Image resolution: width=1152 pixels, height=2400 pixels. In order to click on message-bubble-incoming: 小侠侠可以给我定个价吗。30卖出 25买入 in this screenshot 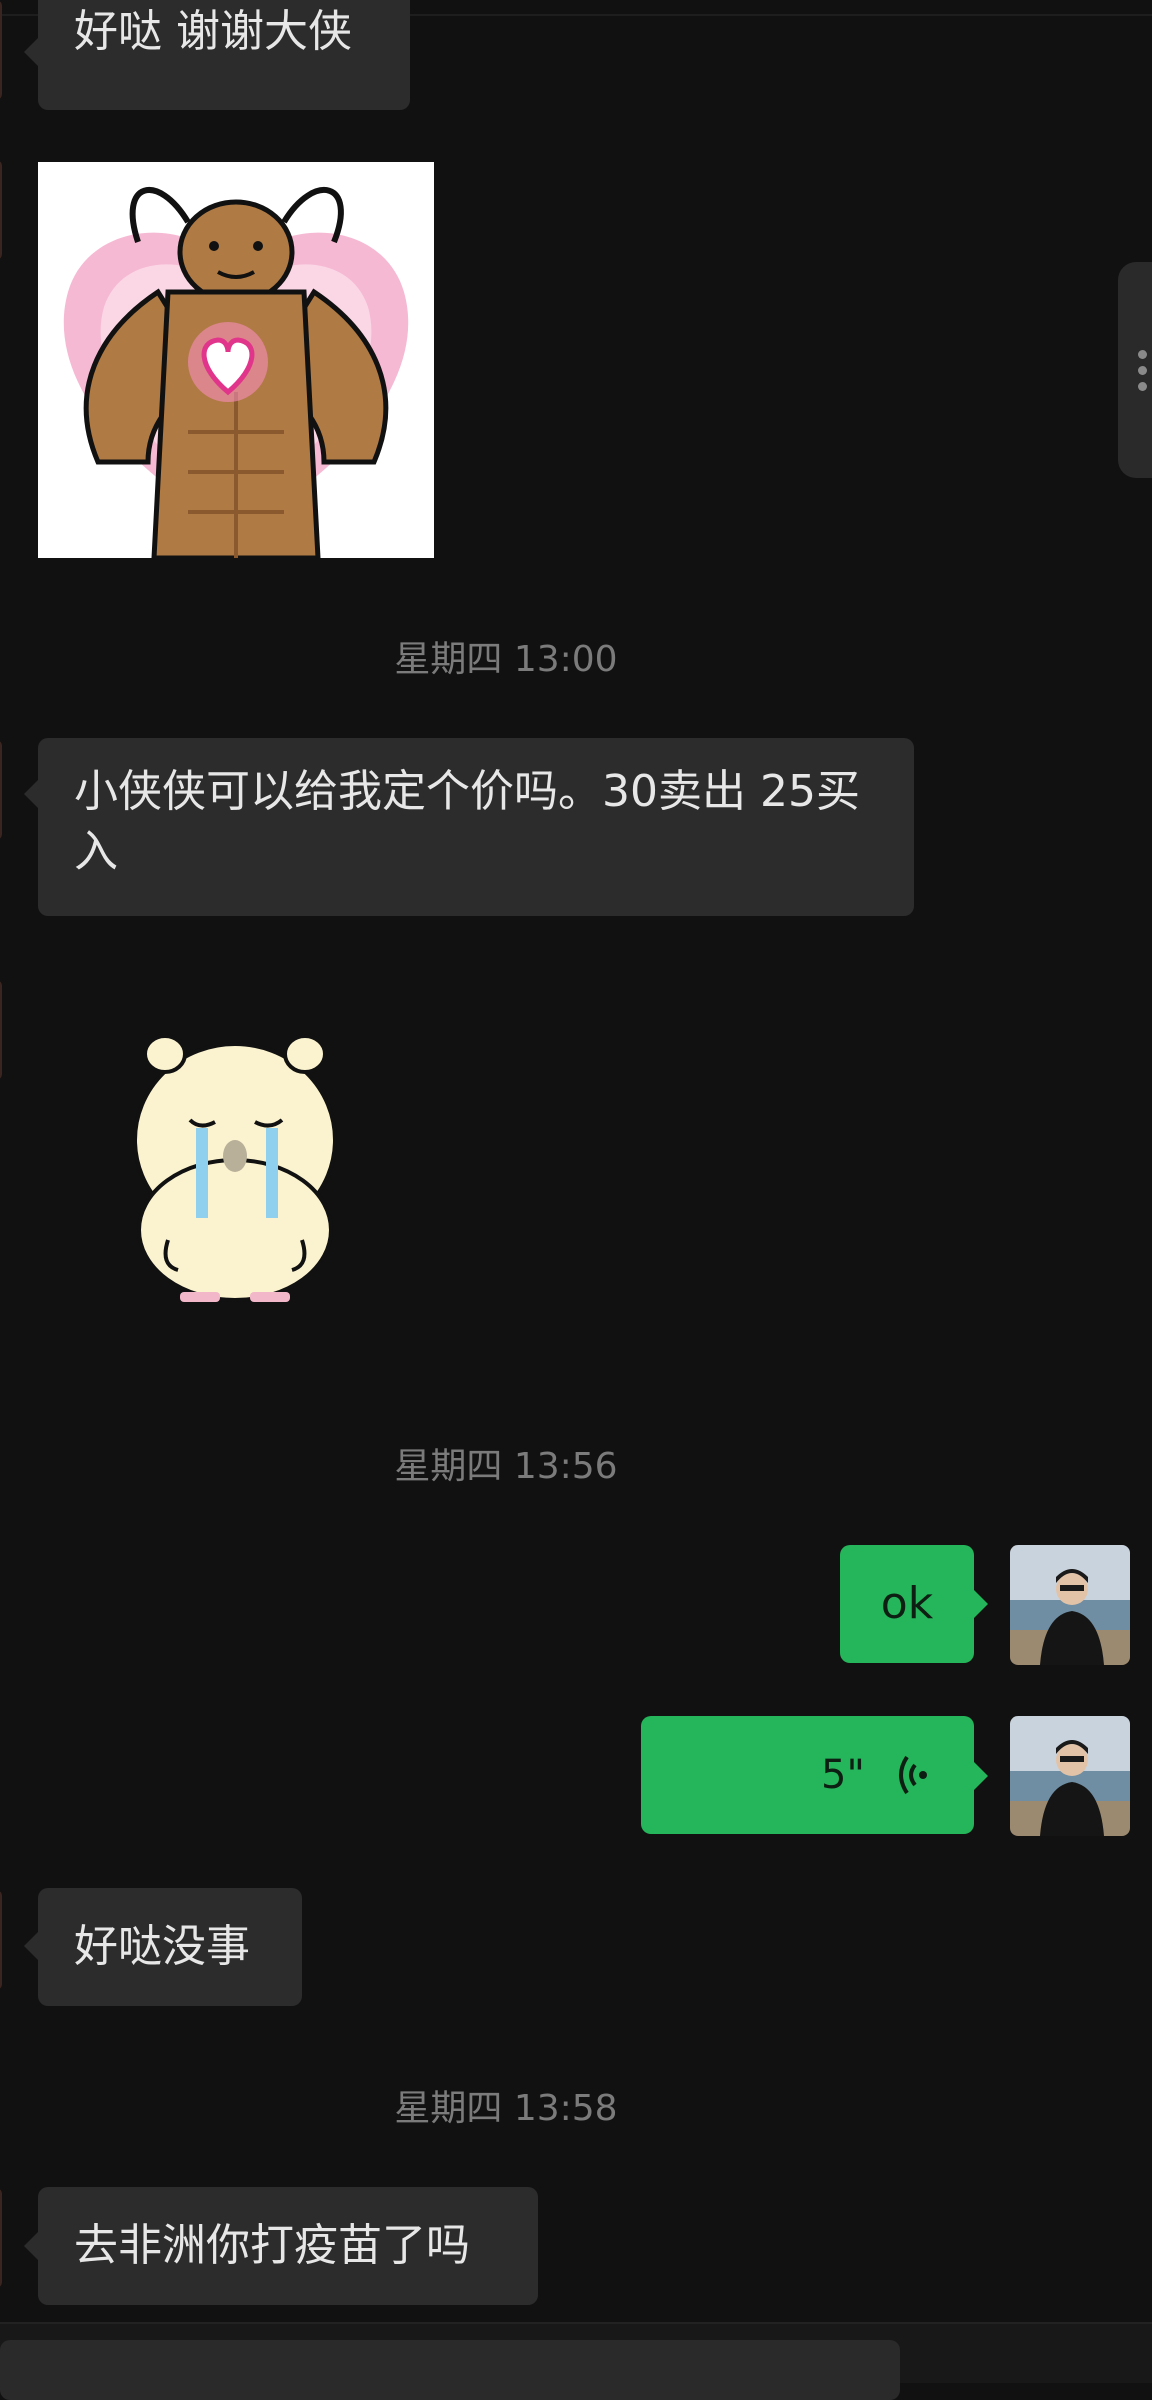, I will do `click(476, 827)`.